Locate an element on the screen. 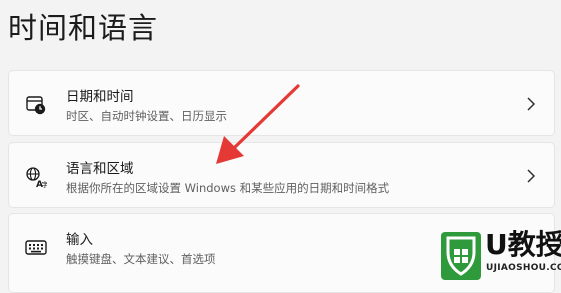  keyboard-icon is located at coordinates (36, 247).